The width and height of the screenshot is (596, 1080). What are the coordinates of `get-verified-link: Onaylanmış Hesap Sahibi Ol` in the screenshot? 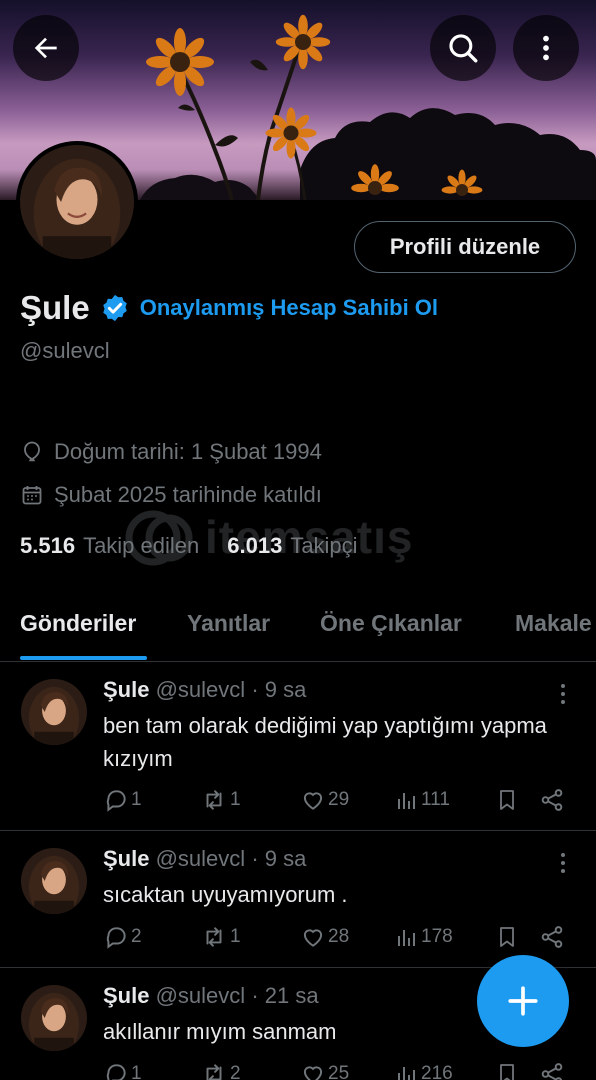 It's located at (289, 308).